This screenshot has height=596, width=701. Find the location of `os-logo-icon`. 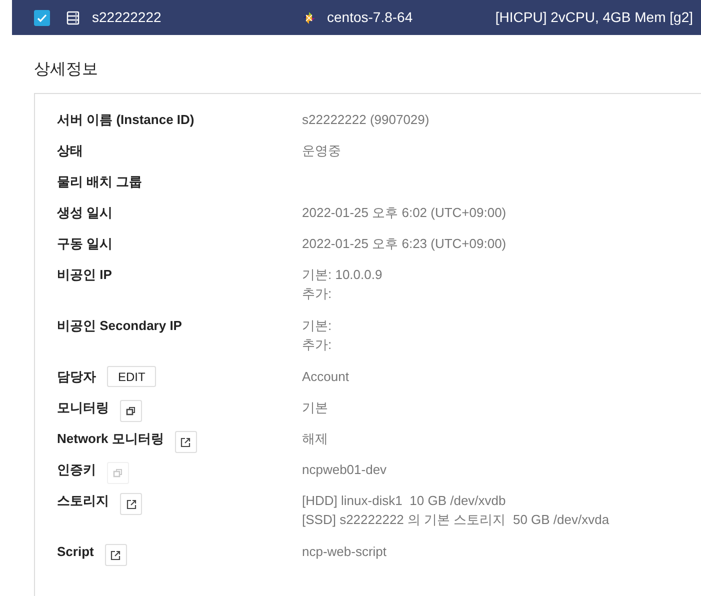

os-logo-icon is located at coordinates (309, 17).